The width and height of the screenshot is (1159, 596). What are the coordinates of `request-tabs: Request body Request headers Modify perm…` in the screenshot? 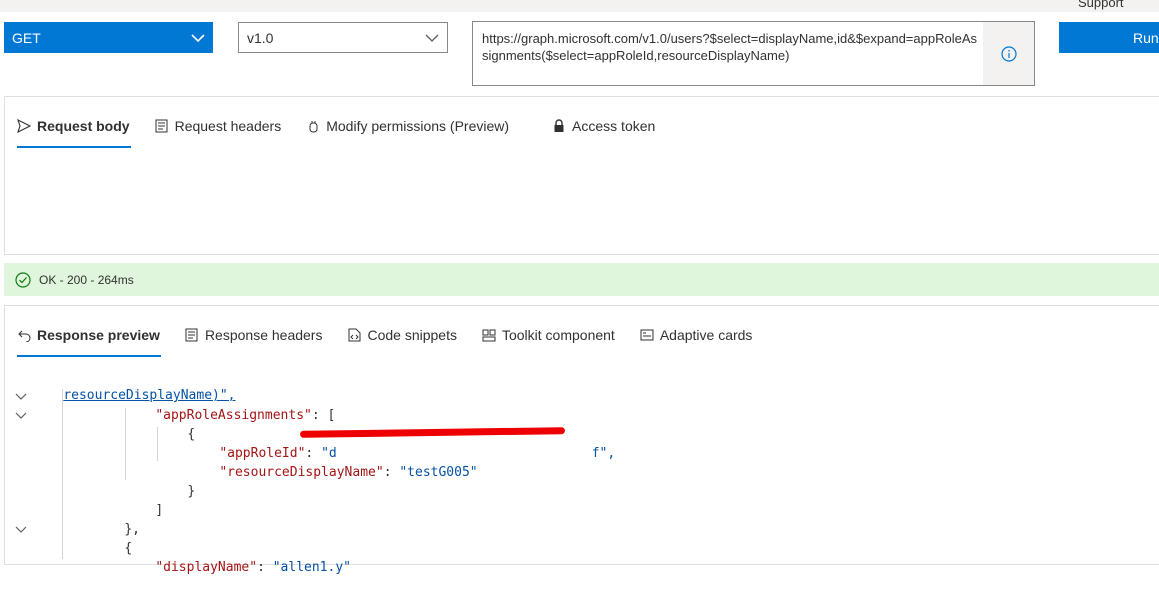 It's located at (348, 130).